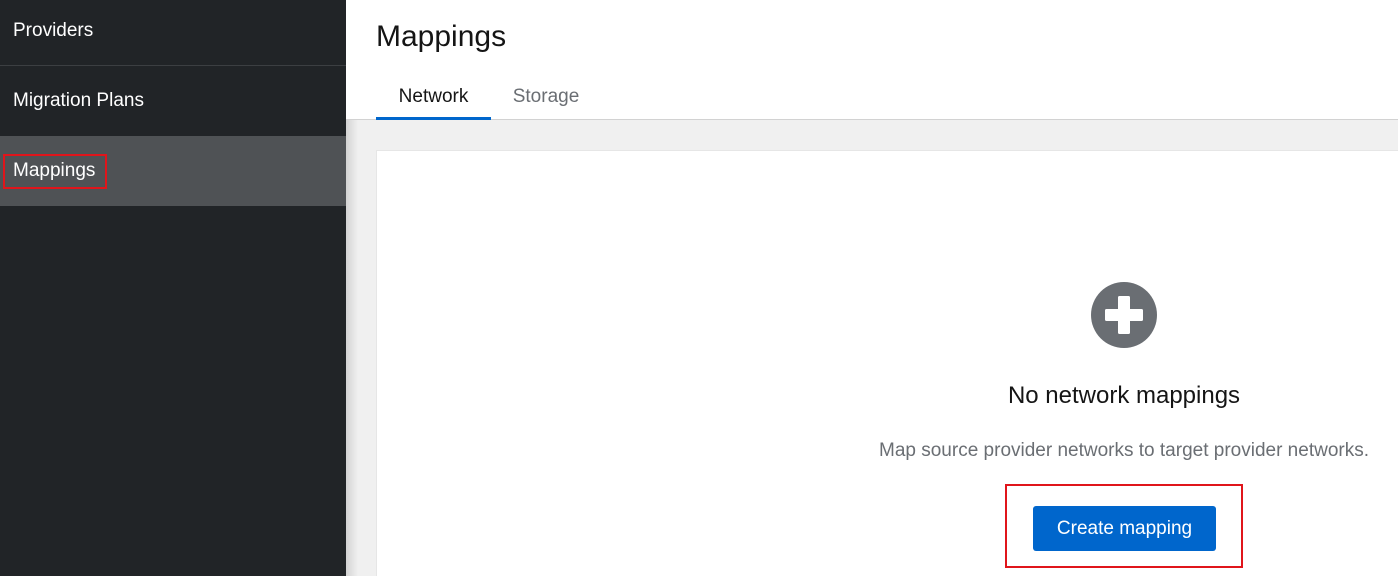 This screenshot has height=576, width=1398. Describe the element at coordinates (53, 30) in the screenshot. I see `sidebar-item-label: Providers` at that location.